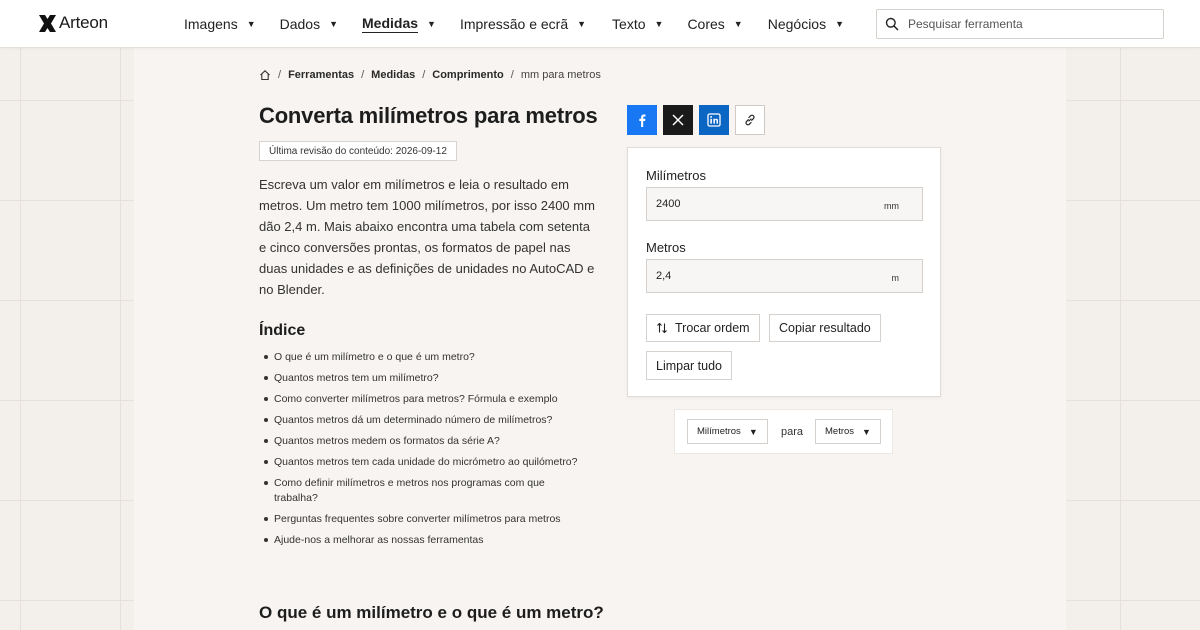 Image resolution: width=1200 pixels, height=630 pixels. Describe the element at coordinates (434, 378) in the screenshot. I see `toc-item: Quantos metros tem um milímetro?` at that location.